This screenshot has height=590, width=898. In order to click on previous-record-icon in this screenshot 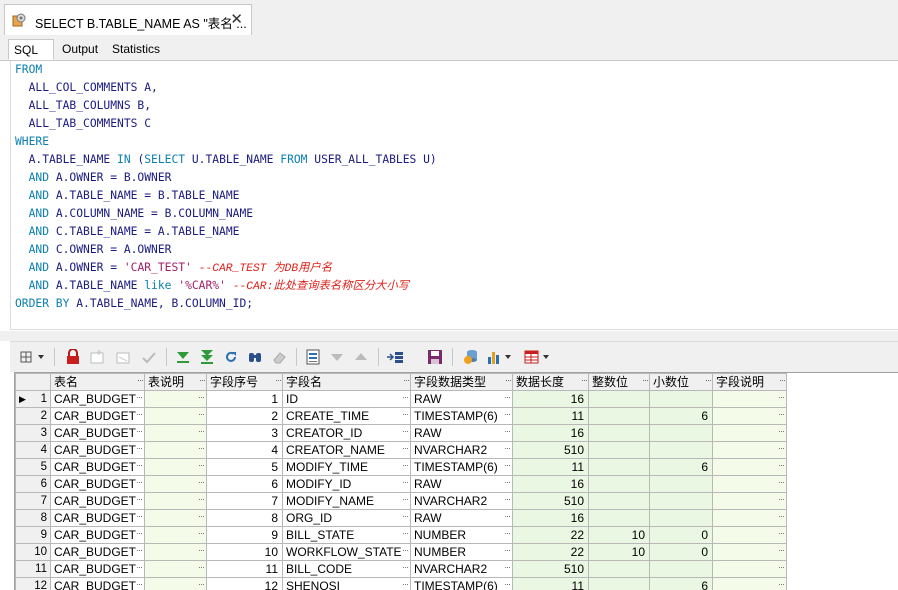, I will do `click(361, 357)`.